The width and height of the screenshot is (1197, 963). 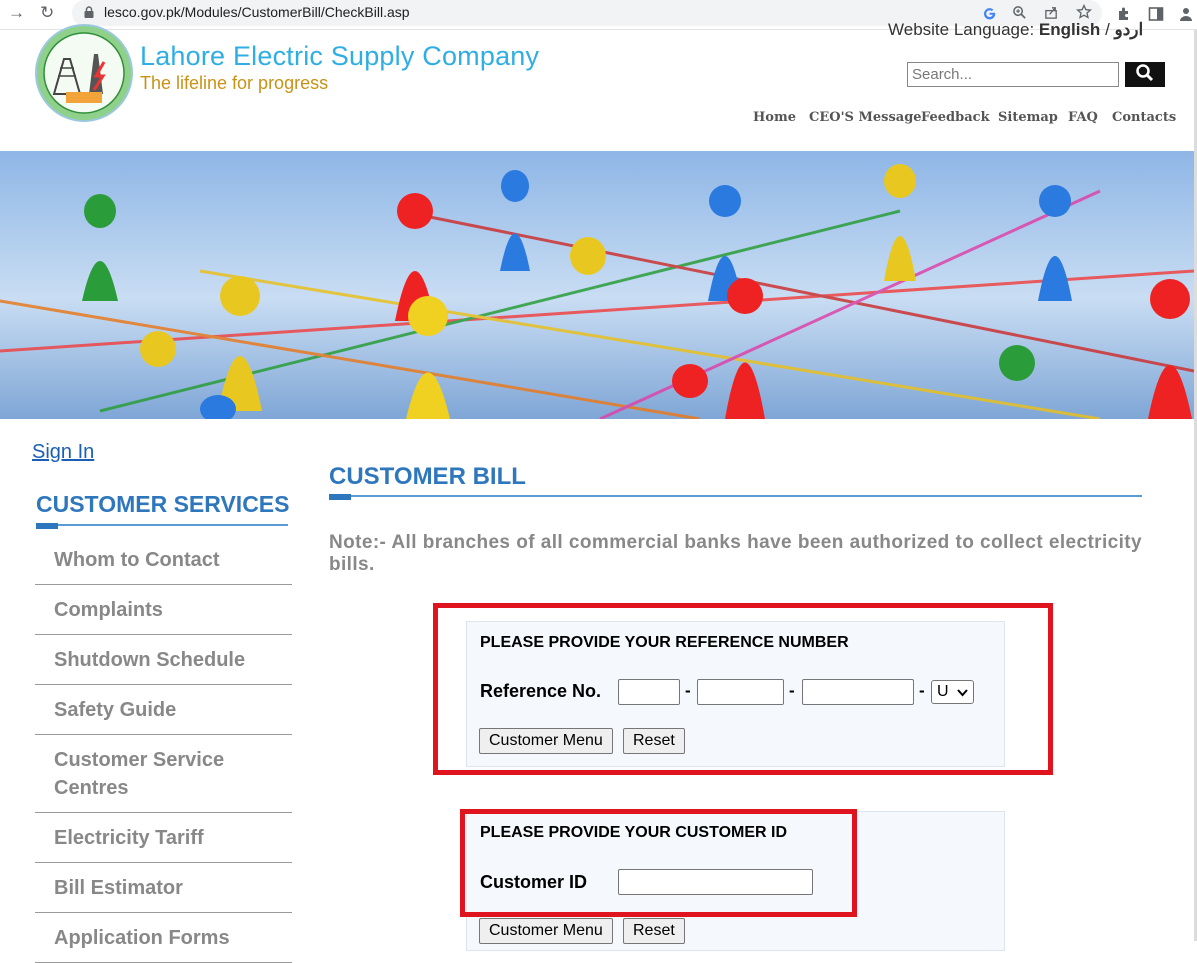 What do you see at coordinates (654, 931) in the screenshot?
I see `reset-button-2: Reset` at bounding box center [654, 931].